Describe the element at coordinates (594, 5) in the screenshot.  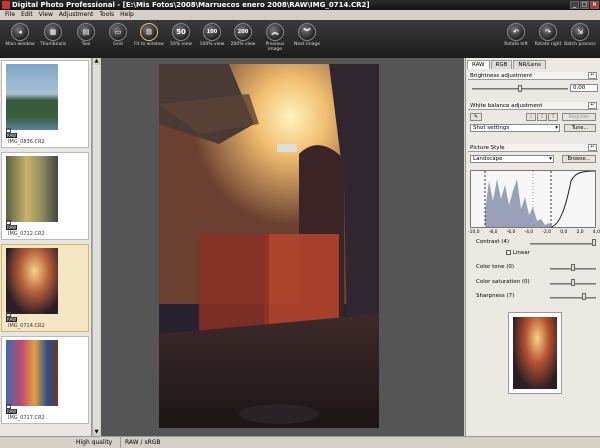
I see `close-button: ×` at that location.